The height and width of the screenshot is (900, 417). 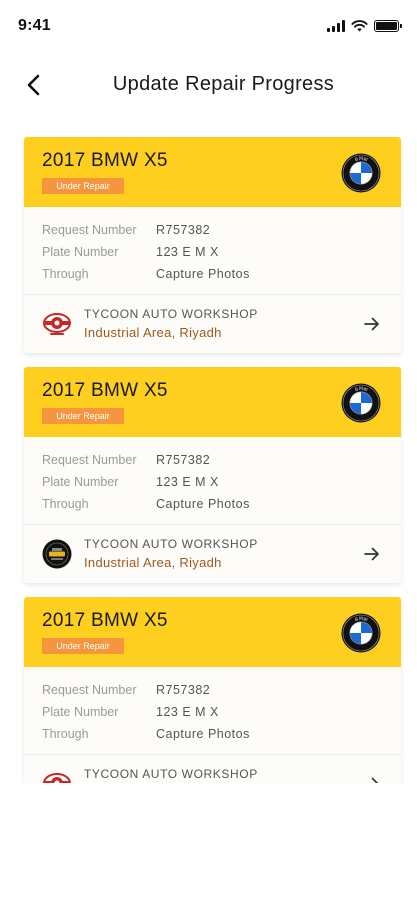 I want to click on status-time: 9:41, so click(x=34, y=25).